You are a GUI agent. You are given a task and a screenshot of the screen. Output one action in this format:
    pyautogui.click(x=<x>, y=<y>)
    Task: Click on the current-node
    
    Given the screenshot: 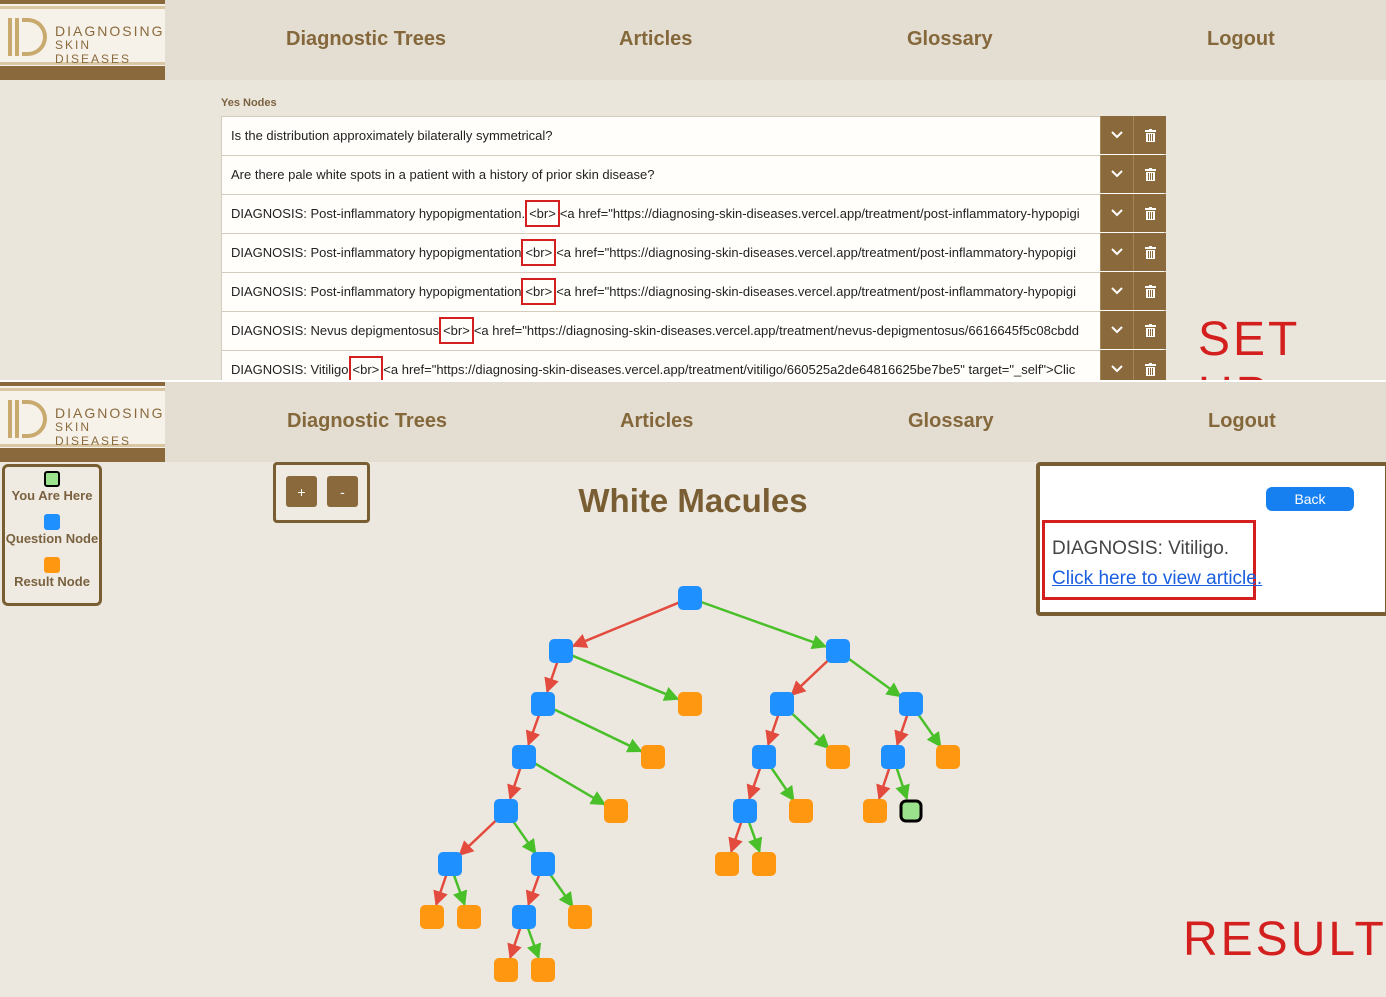 What is the action you would take?
    pyautogui.click(x=911, y=811)
    